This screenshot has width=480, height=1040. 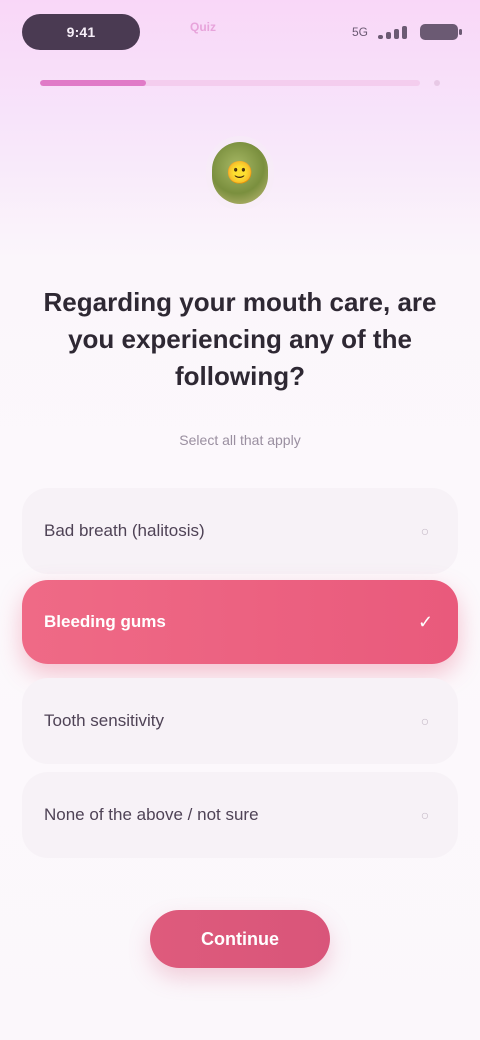 I want to click on status-right: 5G, so click(x=406, y=32).